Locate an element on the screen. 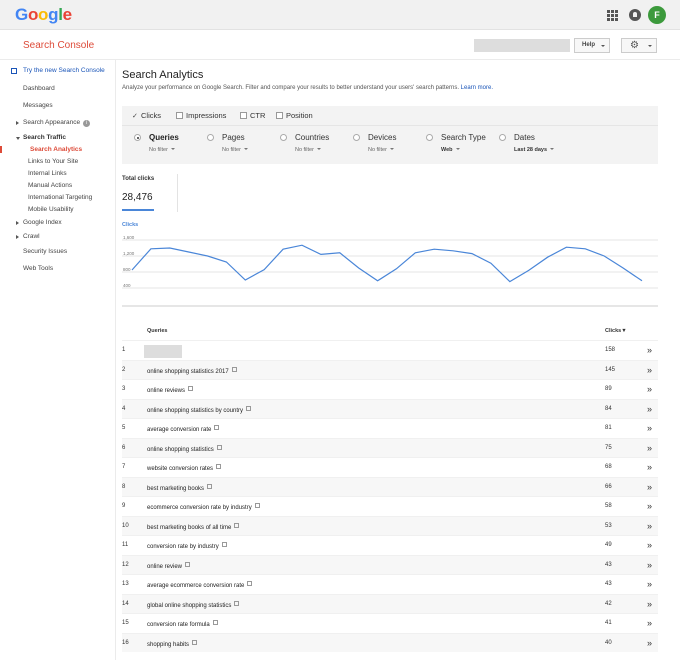 This screenshot has width=680, height=660. sidebar-item-manual-actions: Manual Actions is located at coordinates (57, 185).